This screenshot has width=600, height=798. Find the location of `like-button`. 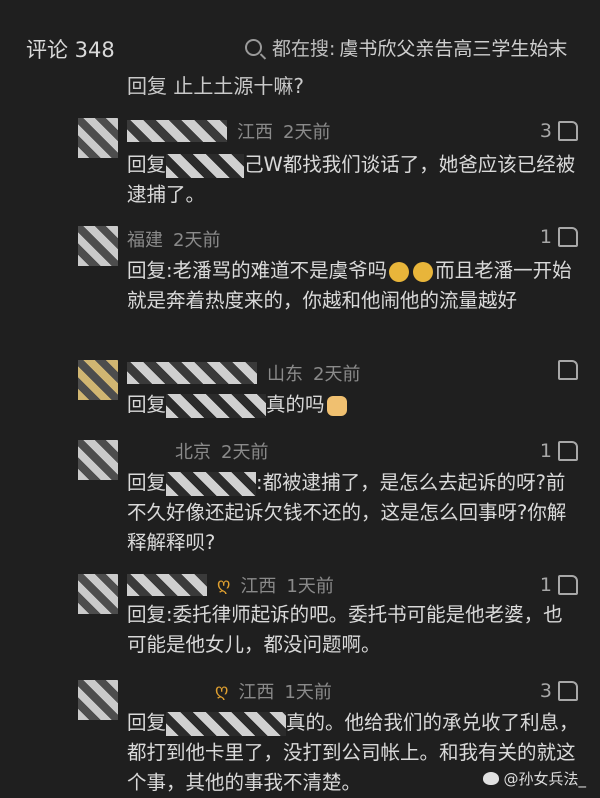

like-button is located at coordinates (565, 370).